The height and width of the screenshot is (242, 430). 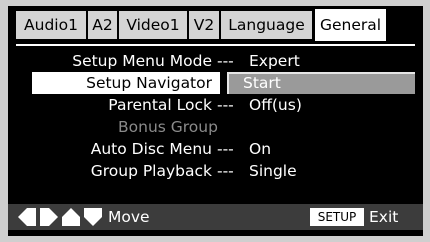 I want to click on start-button-label: Start, so click(x=262, y=83).